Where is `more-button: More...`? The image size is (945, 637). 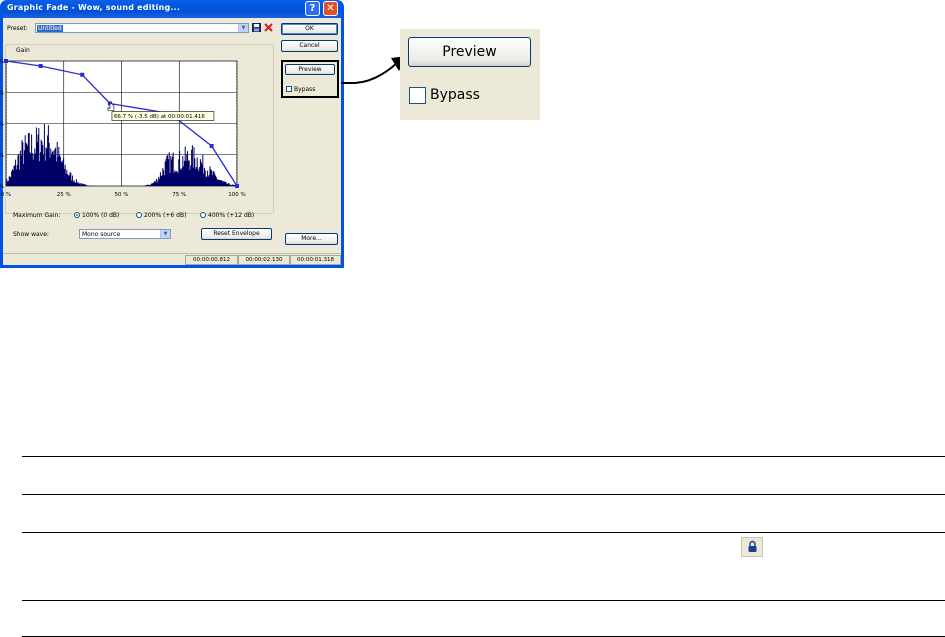
more-button: More... is located at coordinates (311, 239).